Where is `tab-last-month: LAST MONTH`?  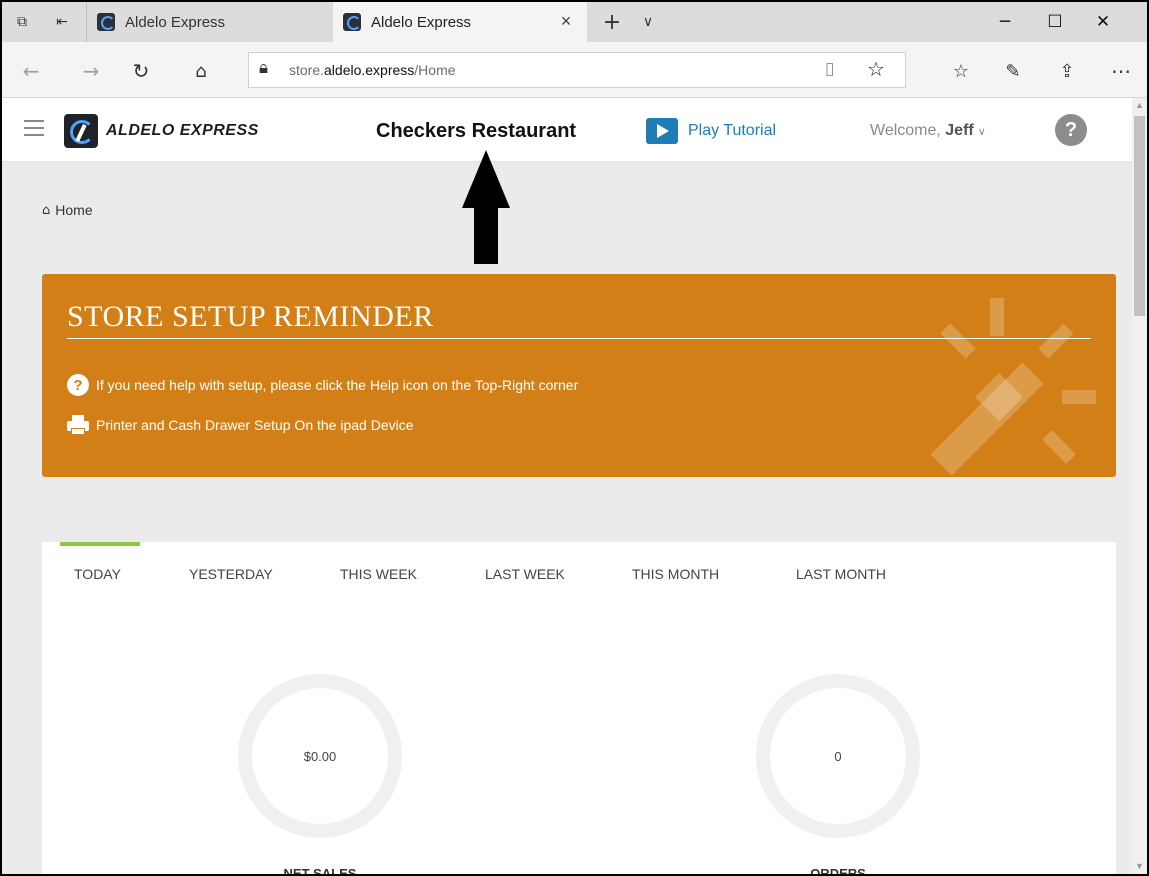
tab-last-month: LAST MONTH is located at coordinates (841, 574).